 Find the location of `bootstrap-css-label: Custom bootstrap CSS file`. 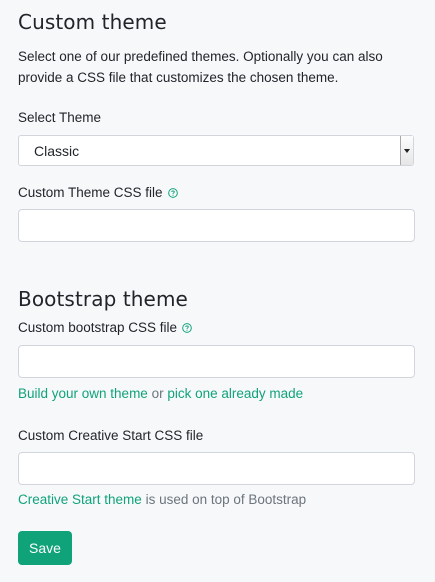

bootstrap-css-label: Custom bootstrap CSS file is located at coordinates (105, 327).